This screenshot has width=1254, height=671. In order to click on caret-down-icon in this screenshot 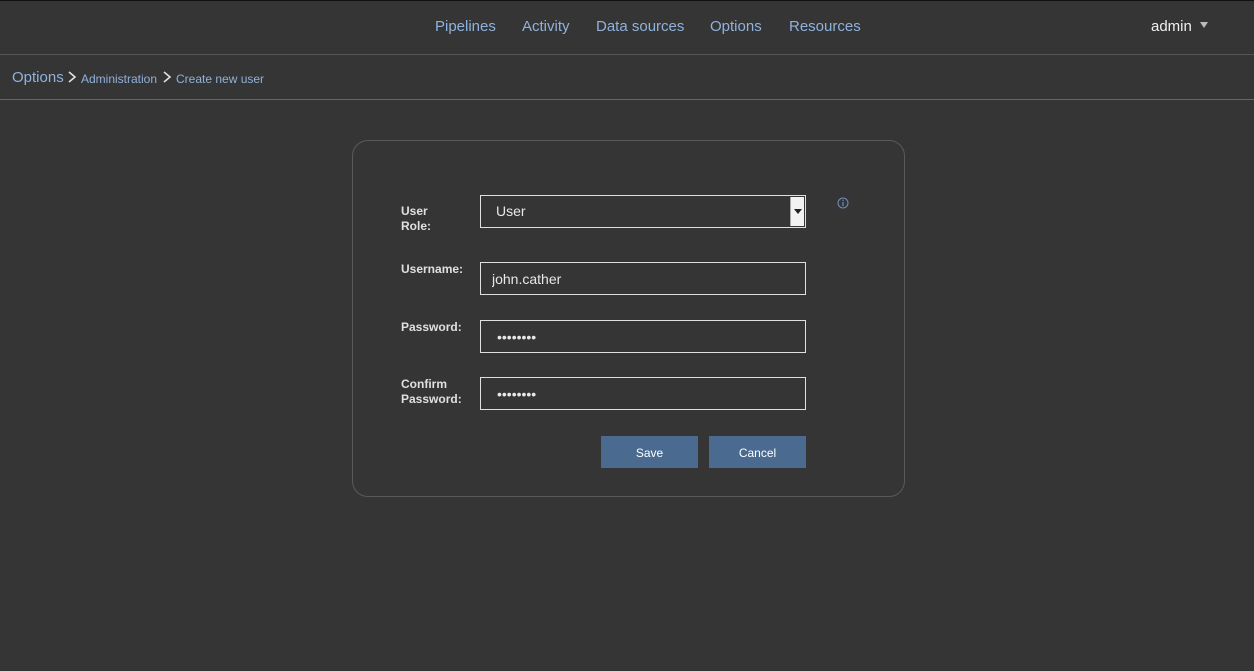, I will do `click(1203, 25)`.